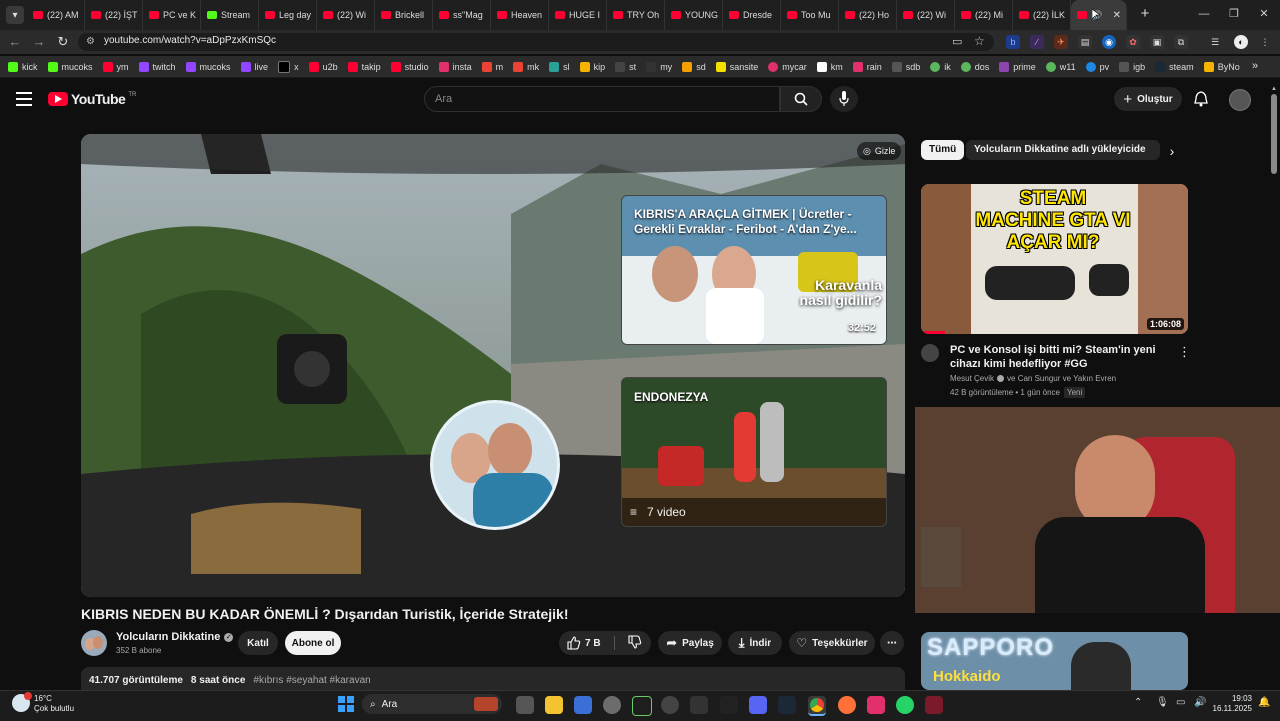 The image size is (1280, 721). Describe the element at coordinates (787, 705) in the screenshot. I see `steam-icon` at that location.